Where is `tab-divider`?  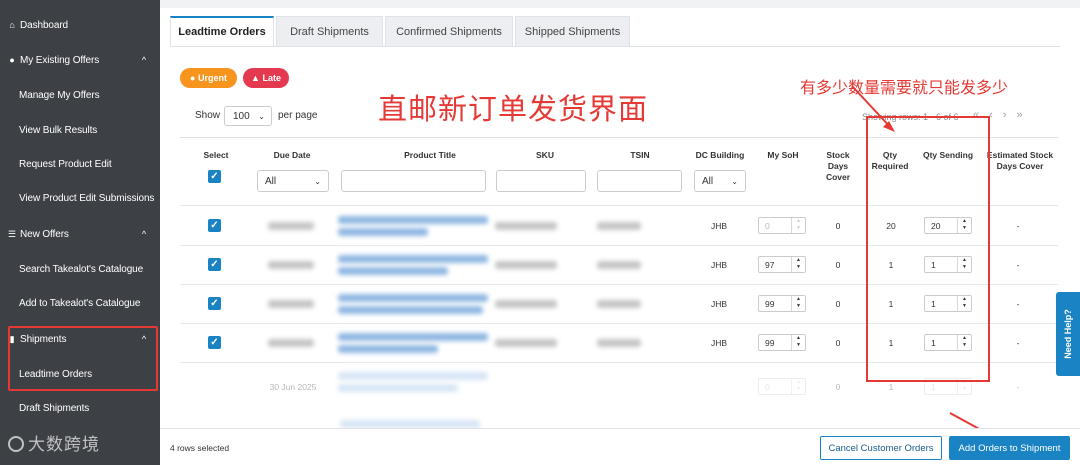 tab-divider is located at coordinates (615, 46).